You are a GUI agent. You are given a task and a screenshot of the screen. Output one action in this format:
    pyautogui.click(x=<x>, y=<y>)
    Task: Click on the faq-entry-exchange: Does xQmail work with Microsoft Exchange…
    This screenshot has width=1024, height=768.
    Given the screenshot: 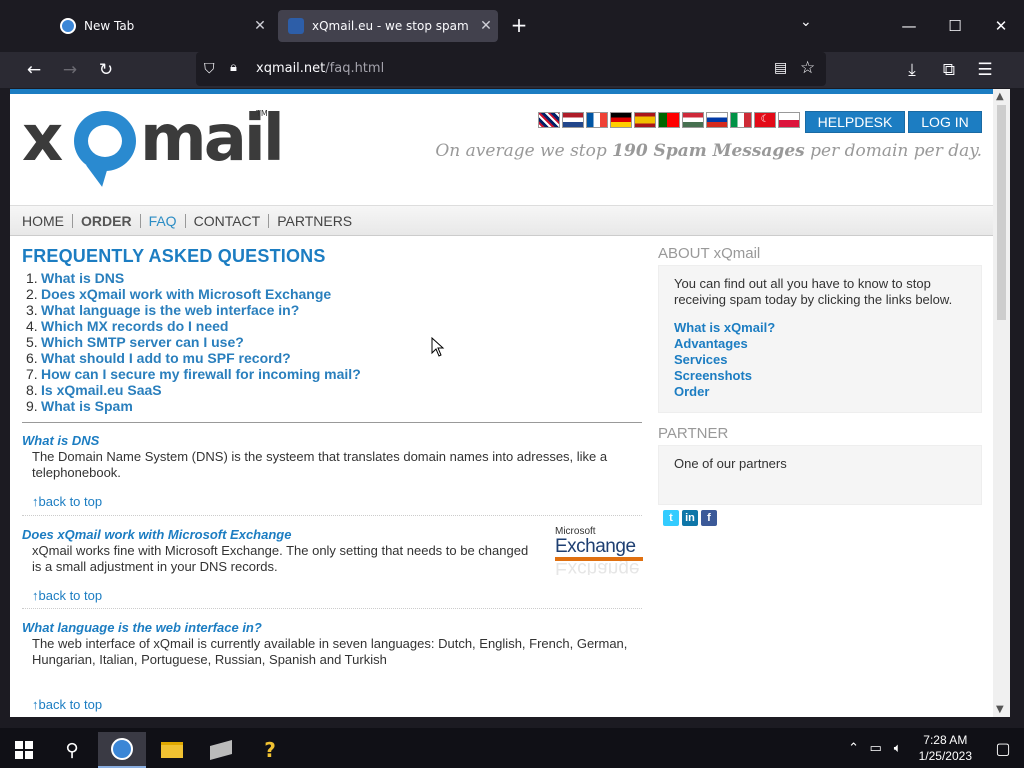 What is the action you would take?
    pyautogui.click(x=333, y=562)
    